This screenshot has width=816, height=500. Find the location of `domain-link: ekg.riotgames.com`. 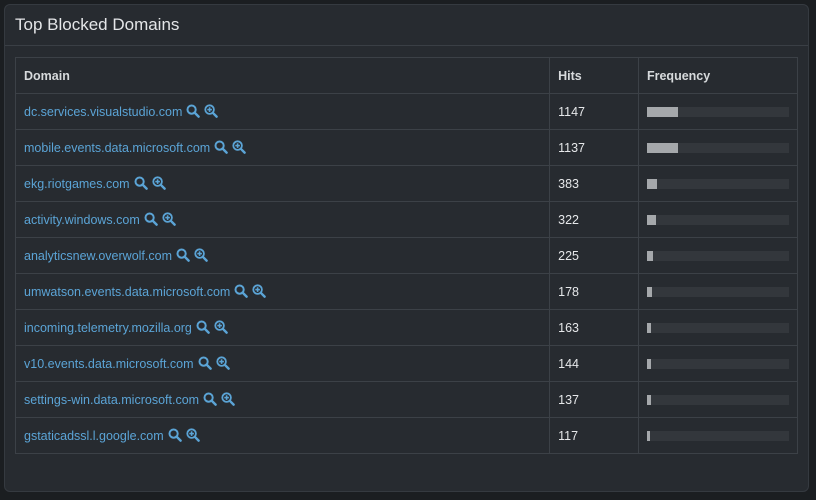

domain-link: ekg.riotgames.com is located at coordinates (77, 184).